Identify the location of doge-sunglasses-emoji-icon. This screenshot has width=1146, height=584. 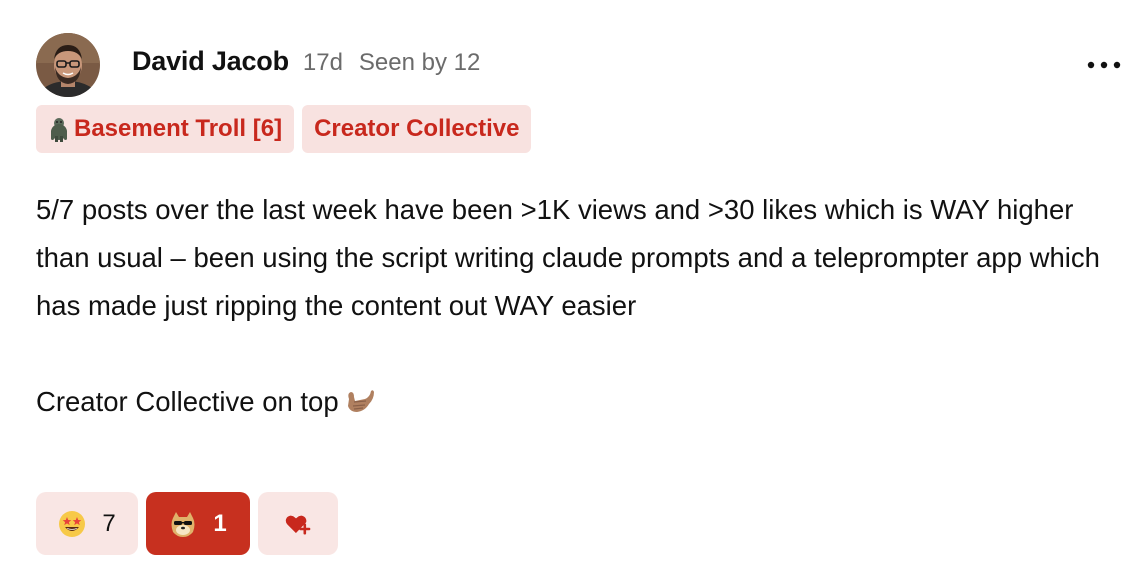
(183, 524).